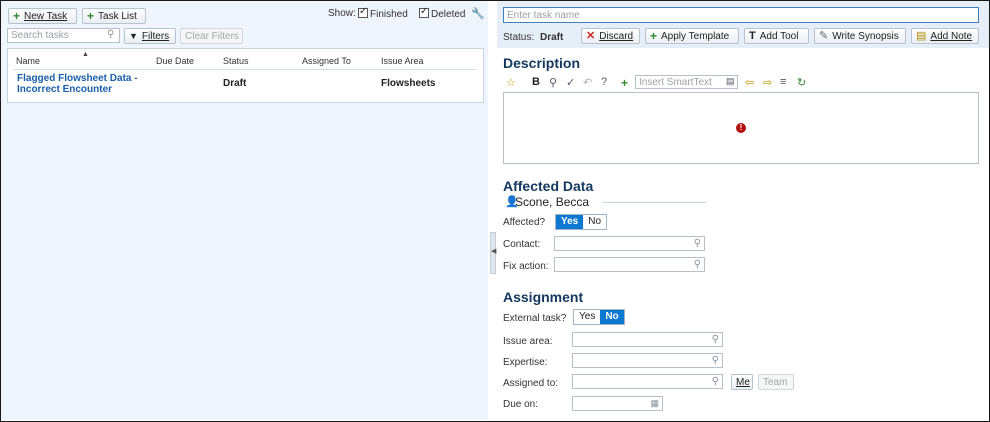 Image resolution: width=990 pixels, height=422 pixels. I want to click on search-tasks-input, so click(63, 35).